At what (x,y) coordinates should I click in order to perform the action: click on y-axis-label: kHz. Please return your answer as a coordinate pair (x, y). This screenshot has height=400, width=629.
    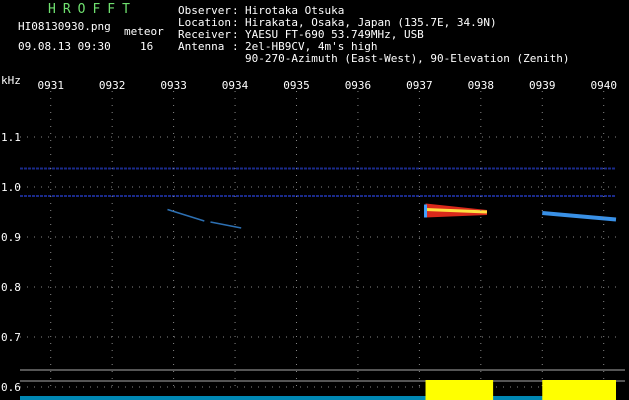
    Looking at the image, I should click on (11, 80).